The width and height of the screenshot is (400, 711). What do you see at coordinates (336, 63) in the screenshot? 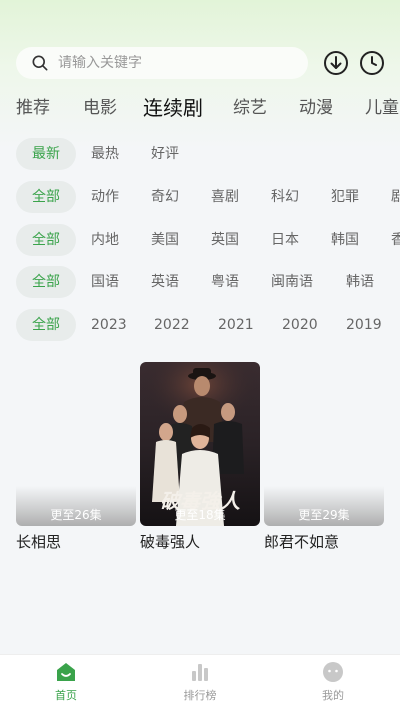
I see `download-icon` at bounding box center [336, 63].